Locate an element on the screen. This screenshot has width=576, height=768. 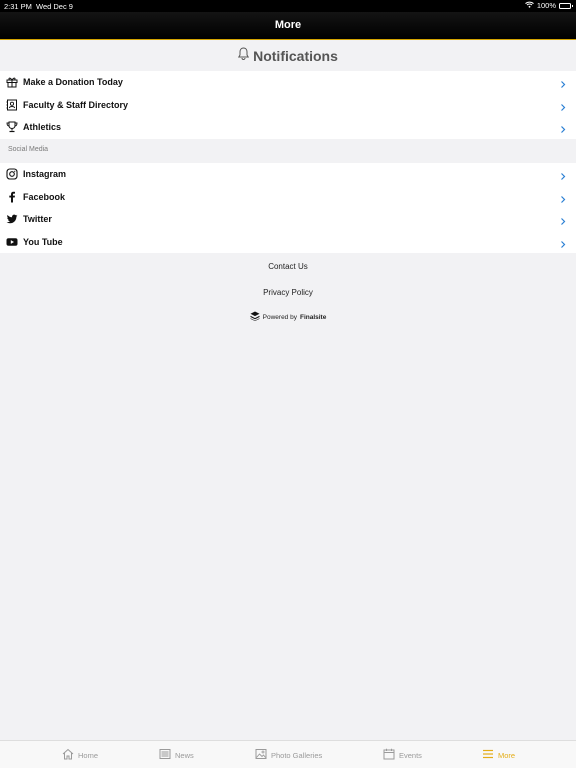
tab-label: News is located at coordinates (184, 755).